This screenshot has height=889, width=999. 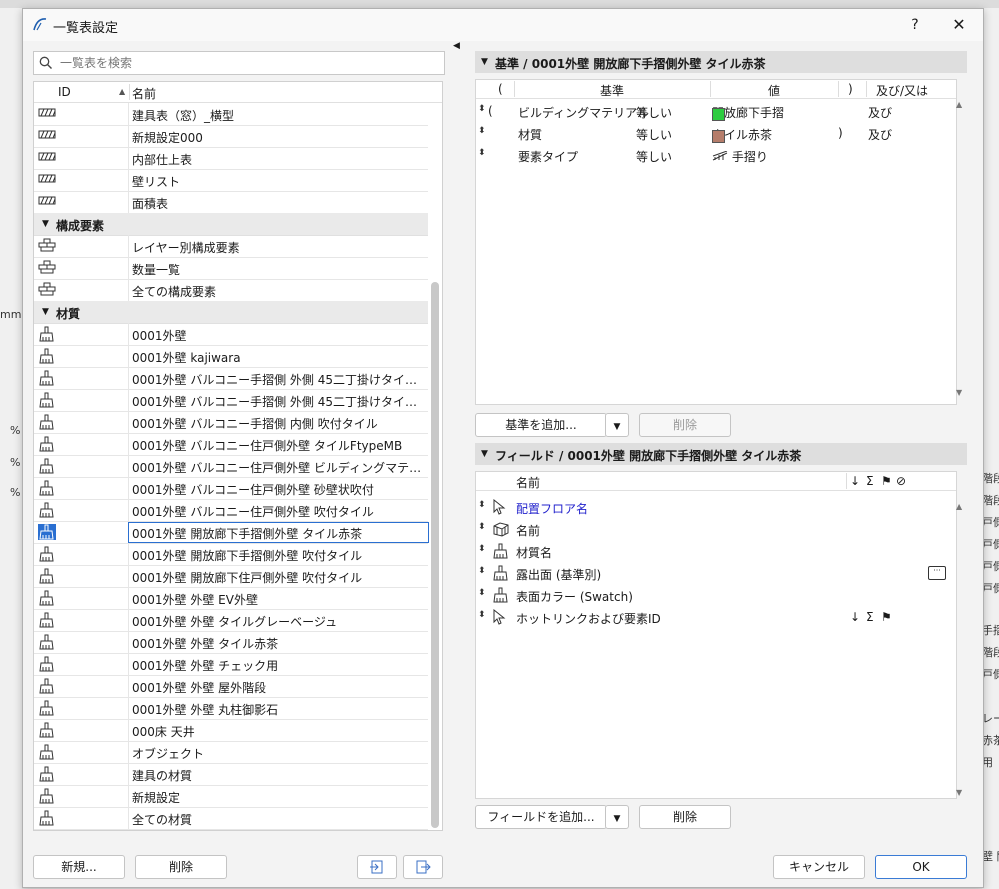 I want to click on field-row: ⬍ 名前, so click(x=716, y=529).